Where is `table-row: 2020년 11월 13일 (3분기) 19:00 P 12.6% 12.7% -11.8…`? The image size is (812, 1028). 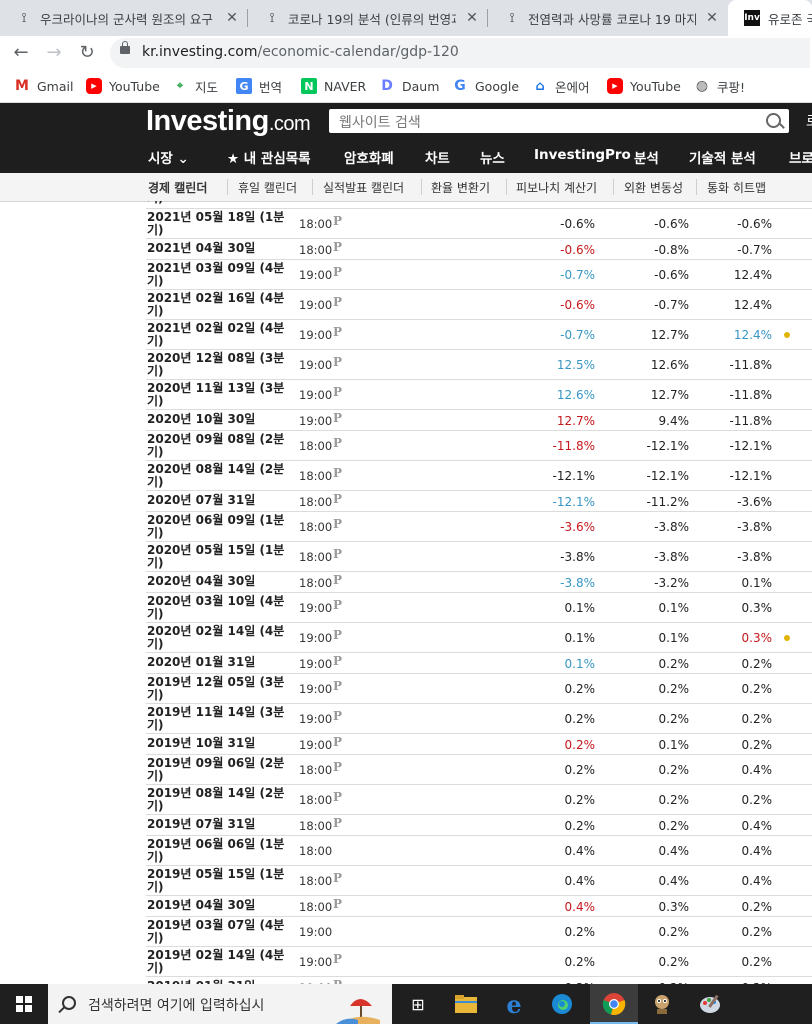 table-row: 2020년 11월 13일 (3분기) 19:00 P 12.6% 12.7% -11.8… is located at coordinates (479, 395).